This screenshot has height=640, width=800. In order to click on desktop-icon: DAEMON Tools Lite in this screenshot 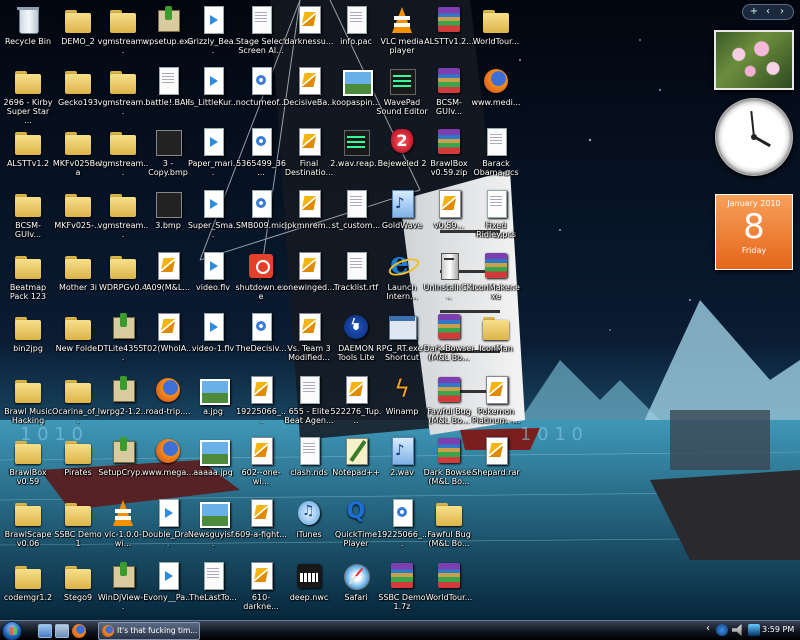, I will do `click(356, 339)`.